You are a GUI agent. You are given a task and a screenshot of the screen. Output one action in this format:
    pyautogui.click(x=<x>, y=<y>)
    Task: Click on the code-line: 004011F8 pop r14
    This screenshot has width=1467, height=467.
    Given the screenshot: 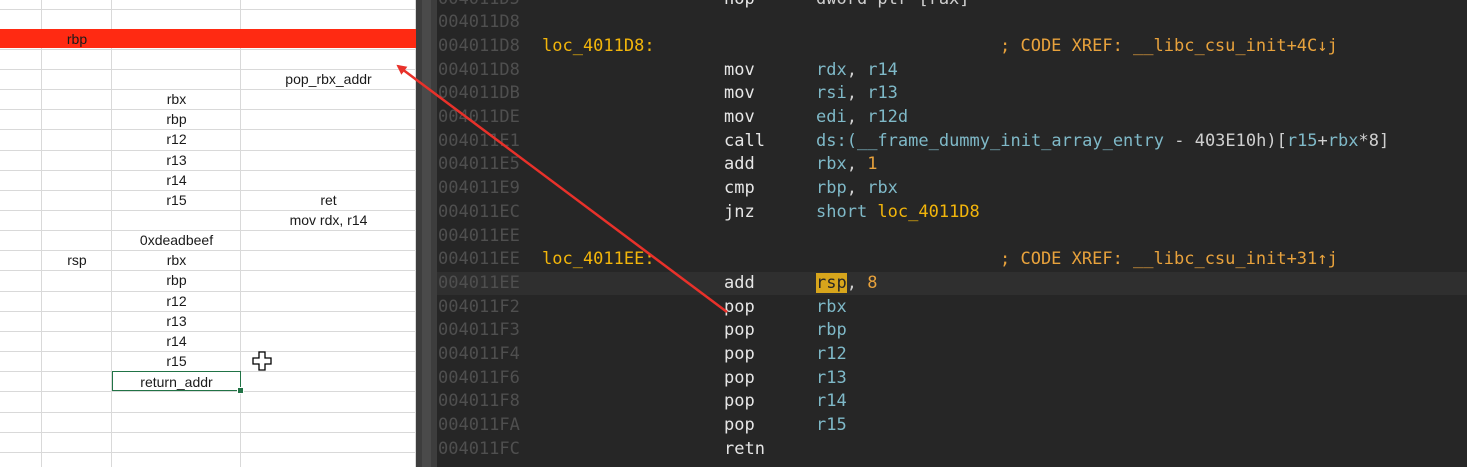 What is the action you would take?
    pyautogui.click(x=952, y=401)
    